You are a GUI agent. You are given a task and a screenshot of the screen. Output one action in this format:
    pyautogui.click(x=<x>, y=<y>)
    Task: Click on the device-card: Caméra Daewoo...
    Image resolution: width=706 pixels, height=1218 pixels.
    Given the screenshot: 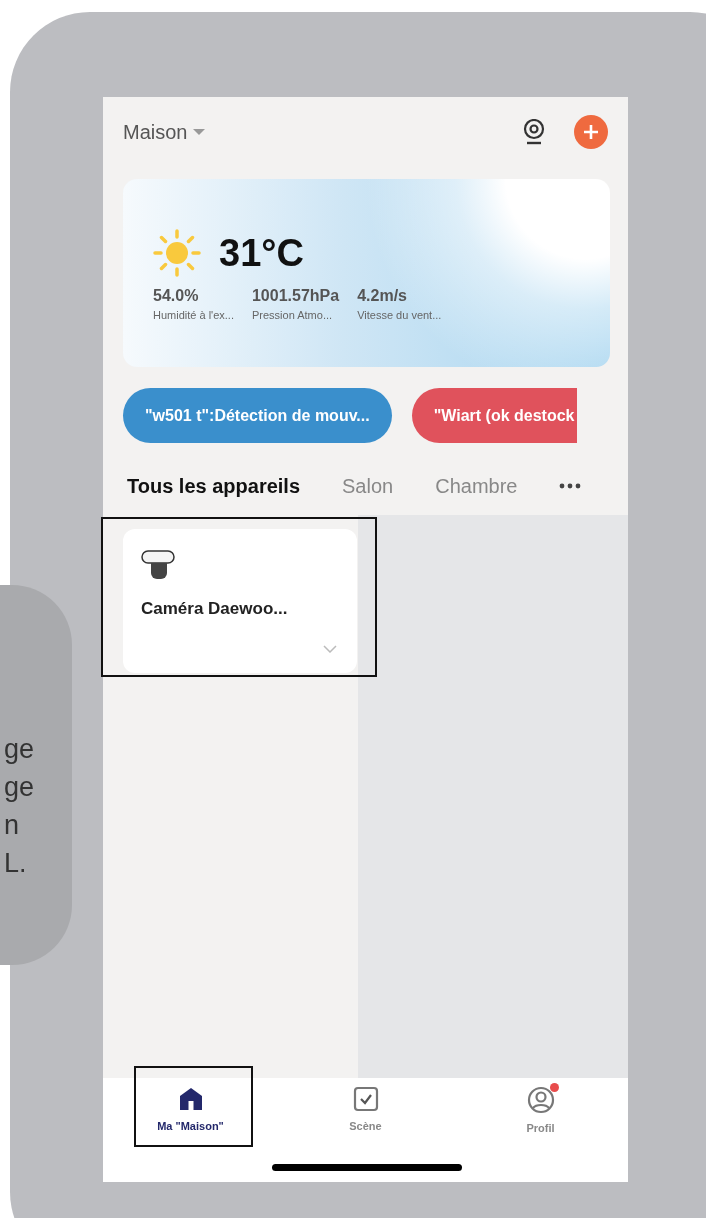 What is the action you would take?
    pyautogui.click(x=240, y=601)
    